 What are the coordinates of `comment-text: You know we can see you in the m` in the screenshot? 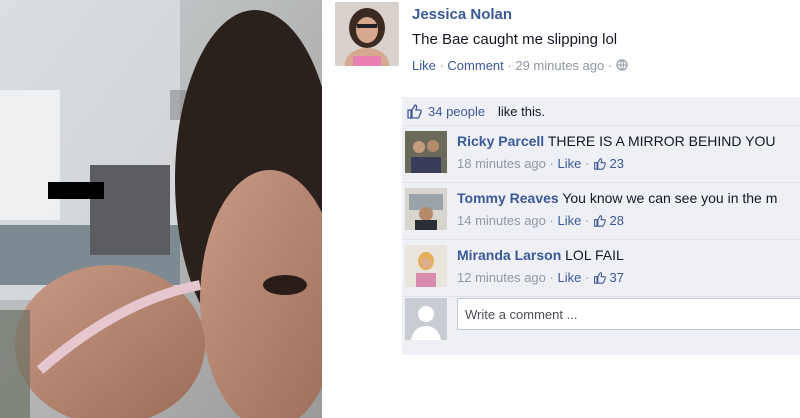 It's located at (670, 198).